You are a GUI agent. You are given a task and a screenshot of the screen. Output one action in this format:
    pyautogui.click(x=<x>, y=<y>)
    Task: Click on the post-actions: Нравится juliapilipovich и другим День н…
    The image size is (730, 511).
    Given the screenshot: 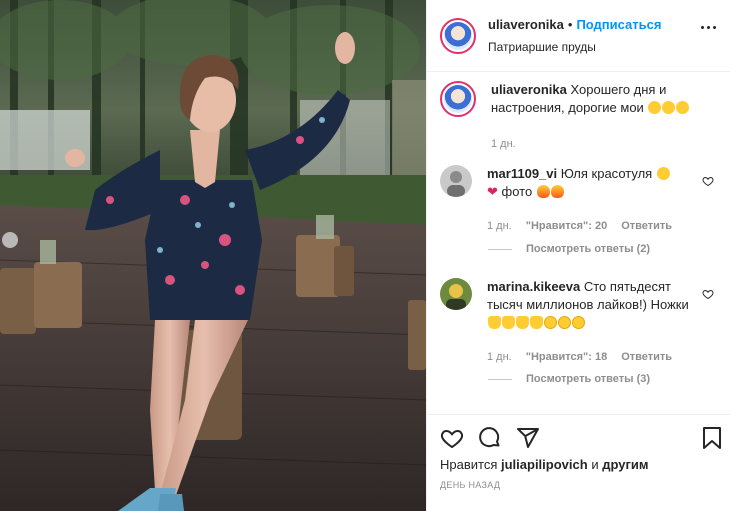 What is the action you would take?
    pyautogui.click(x=578, y=462)
    